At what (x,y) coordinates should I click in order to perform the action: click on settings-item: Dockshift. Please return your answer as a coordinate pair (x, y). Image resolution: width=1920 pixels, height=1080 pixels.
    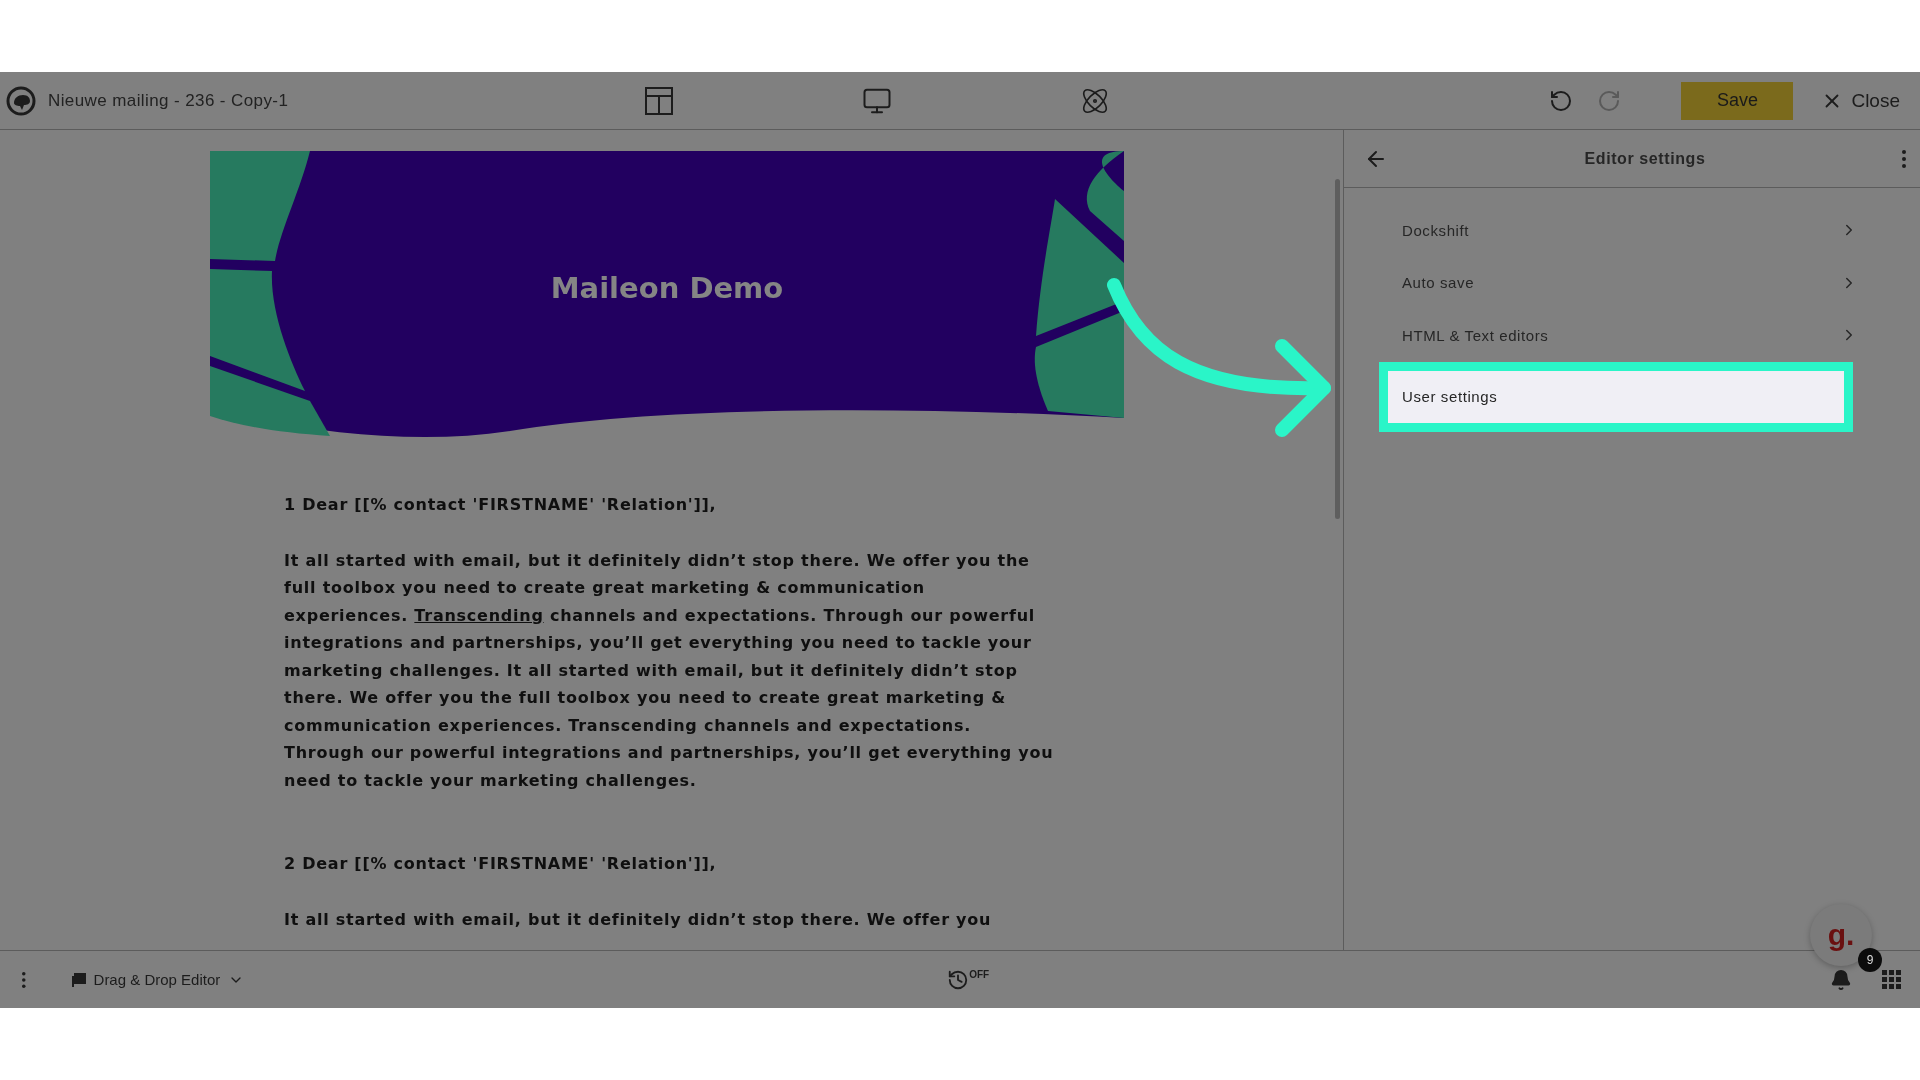
    Looking at the image, I should click on (1630, 230).